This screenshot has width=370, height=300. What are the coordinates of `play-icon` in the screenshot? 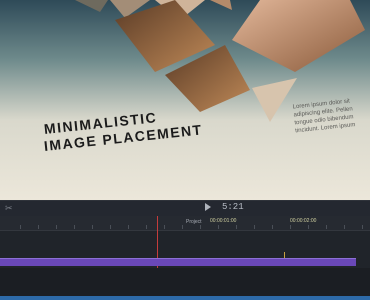 It's located at (208, 207).